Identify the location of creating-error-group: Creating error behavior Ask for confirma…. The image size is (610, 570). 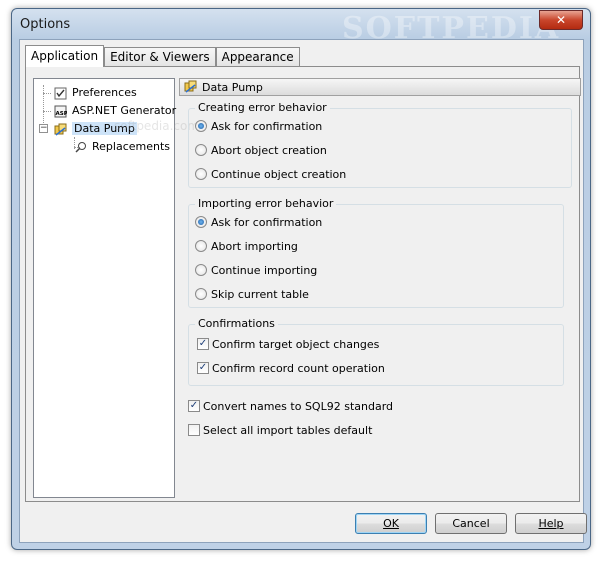
(380, 144).